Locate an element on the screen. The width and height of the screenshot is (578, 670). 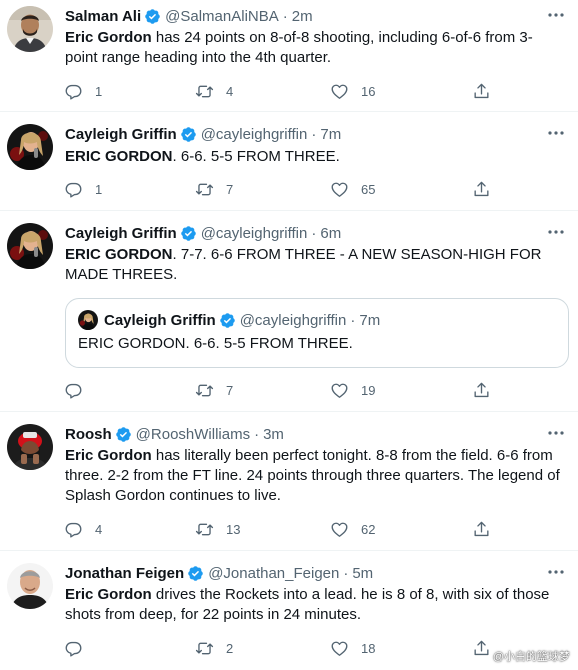
tweet-header: Jonathan Feigen @Jonathan_Feigen · 5m is located at coordinates (219, 573).